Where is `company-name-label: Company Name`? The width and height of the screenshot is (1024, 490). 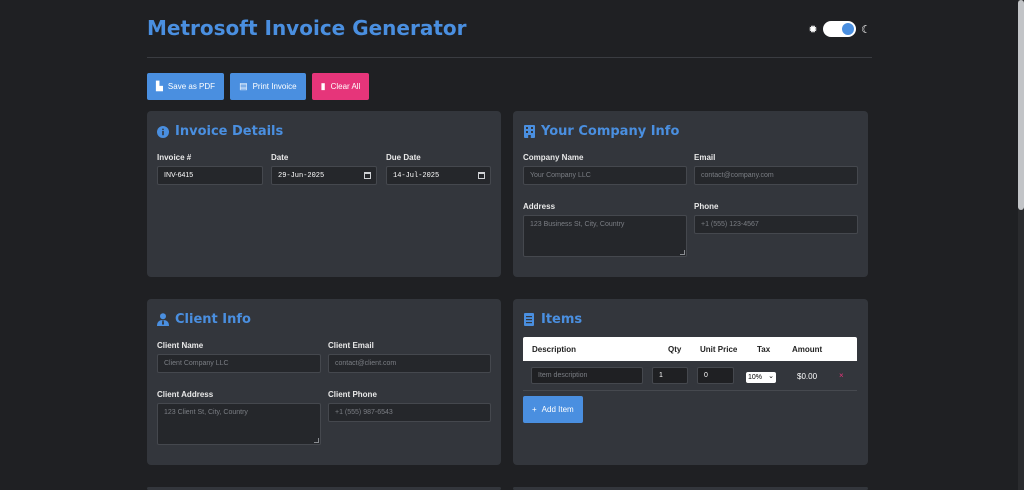
company-name-label: Company Name is located at coordinates (553, 157).